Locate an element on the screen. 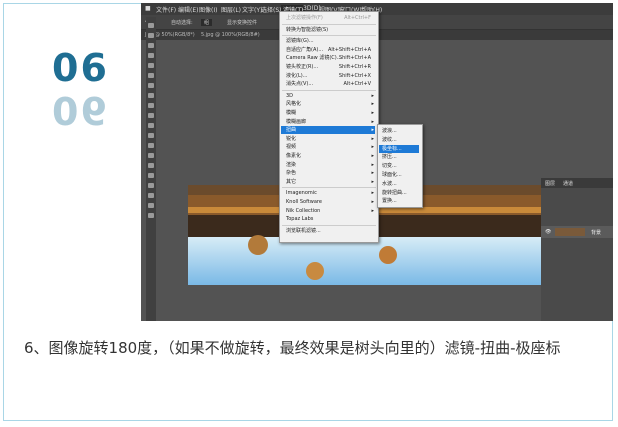  filter-menu-item: Topaz Labs is located at coordinates (330, 219).